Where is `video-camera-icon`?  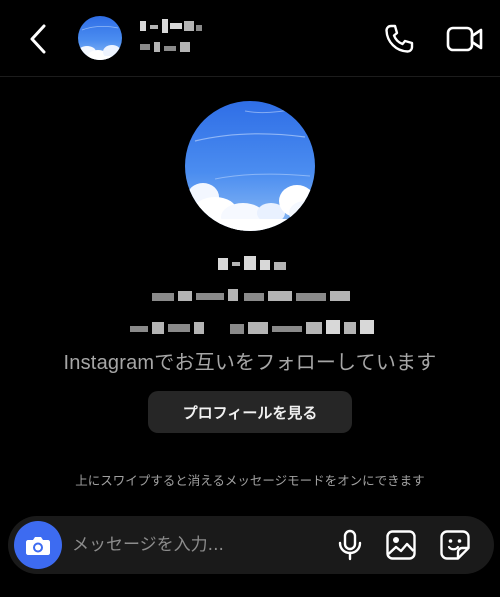 video-camera-icon is located at coordinates (464, 39).